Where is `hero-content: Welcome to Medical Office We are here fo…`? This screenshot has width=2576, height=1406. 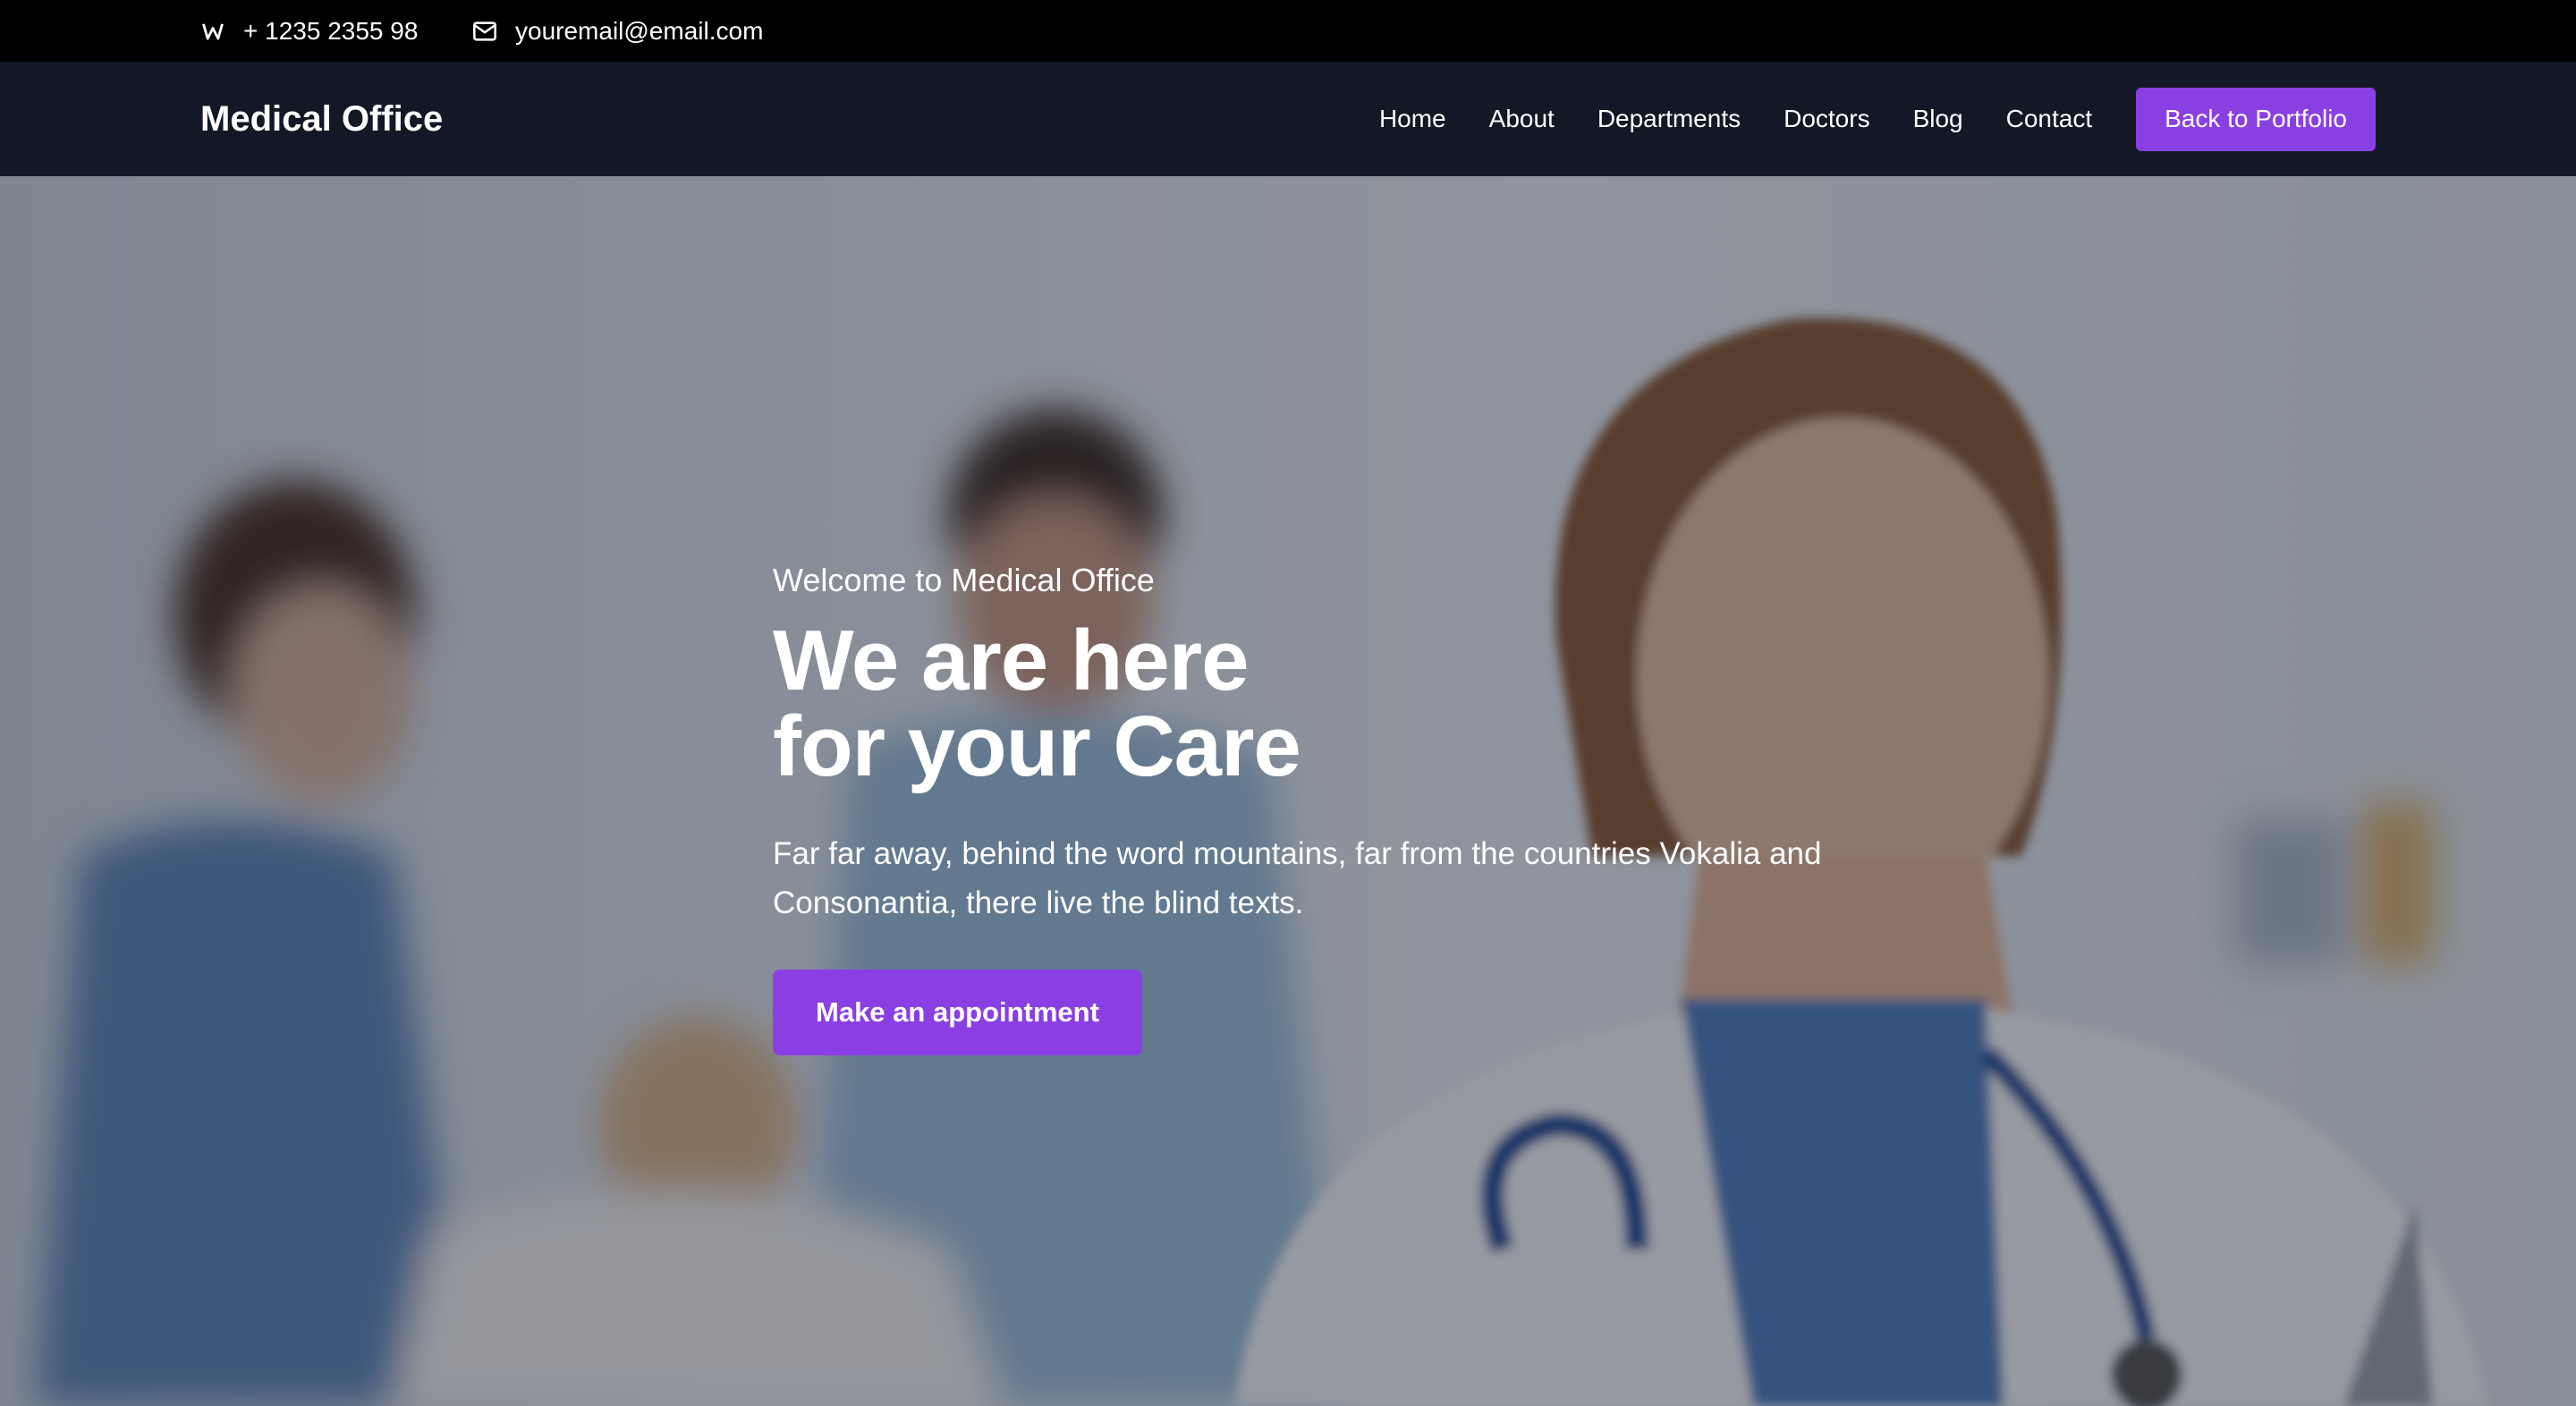
hero-content: Welcome to Medical Office We are here fo… is located at coordinates (1309, 808).